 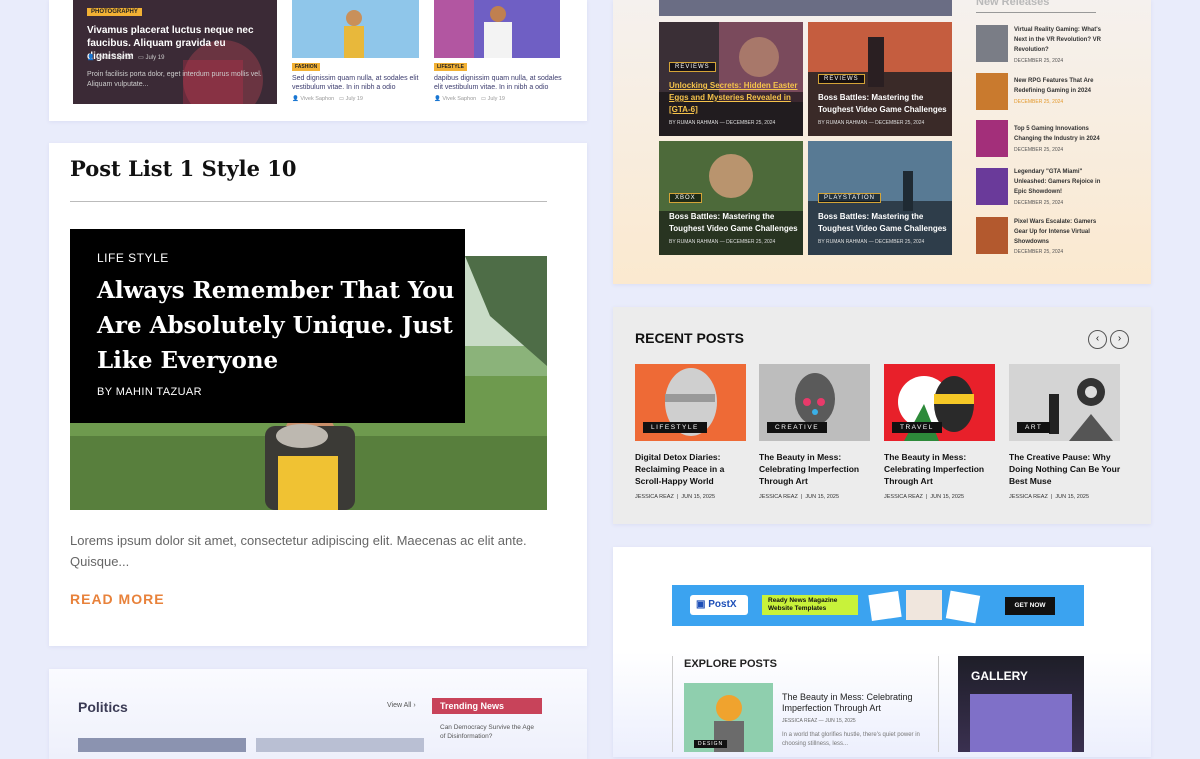 I want to click on explore-posts-heading: EXPLORE POSTS, so click(x=730, y=664).